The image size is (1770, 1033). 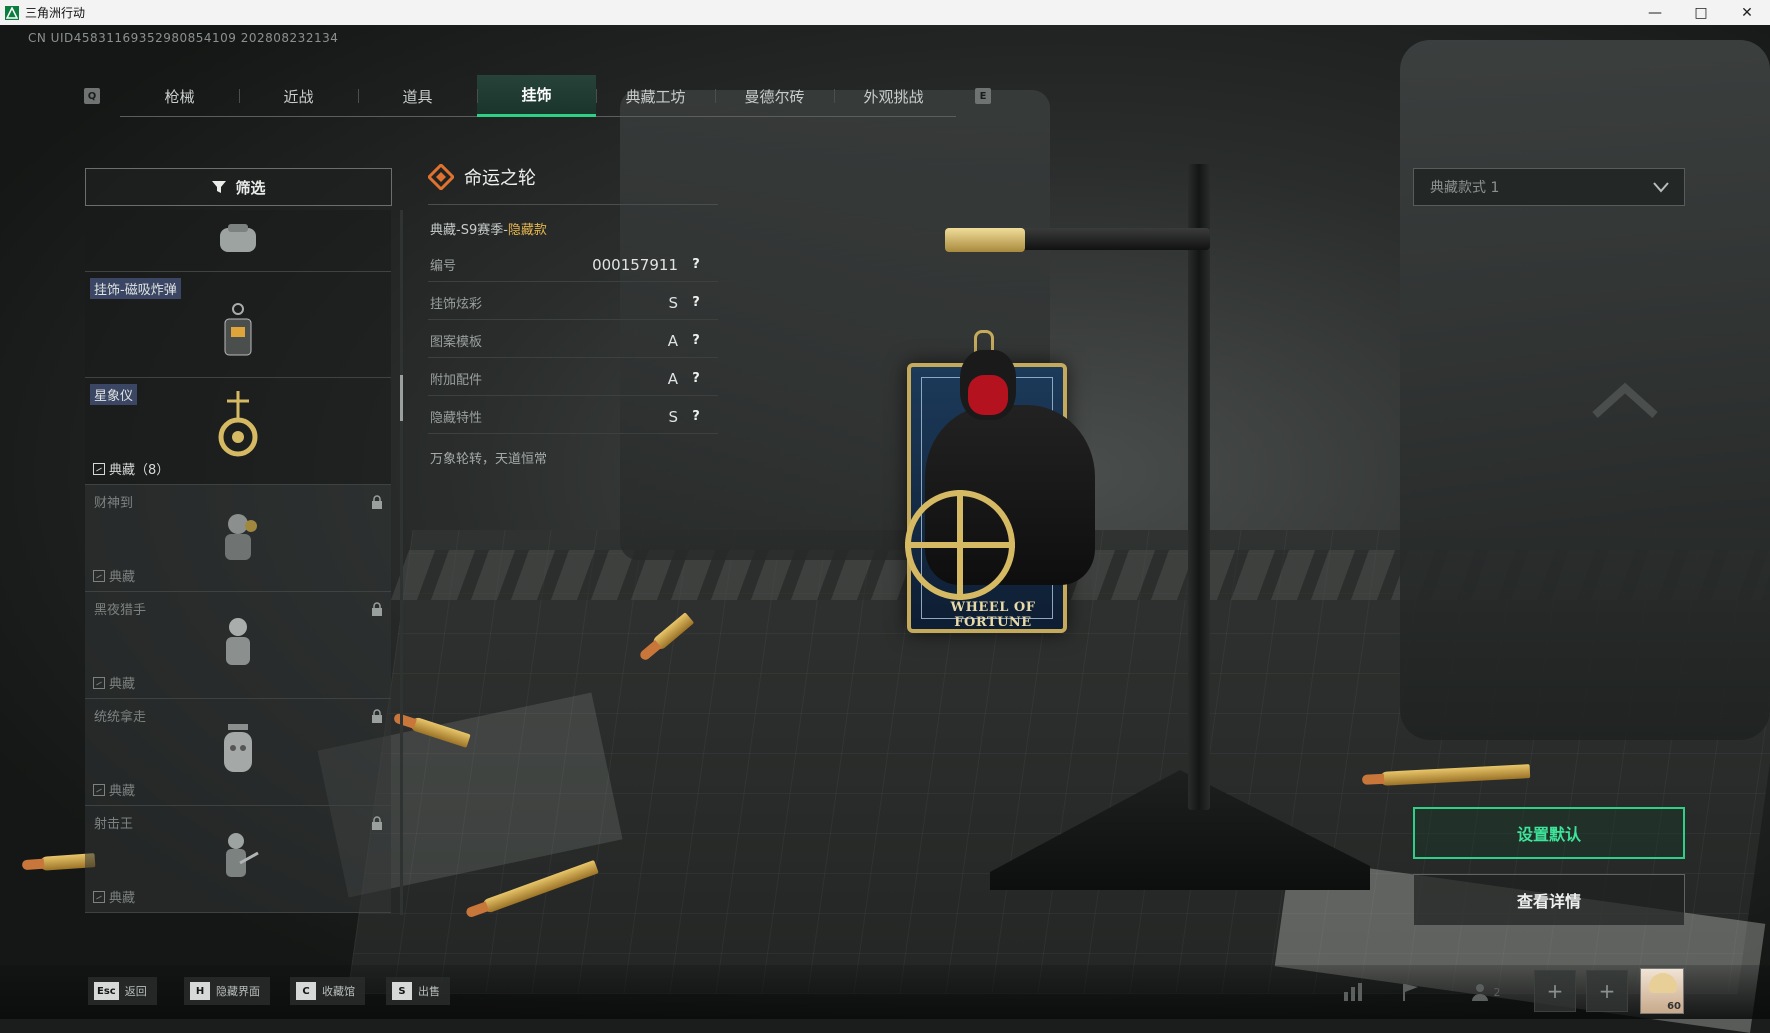 What do you see at coordinates (456, 342) in the screenshot?
I see `detail-row-label: 图案模板` at bounding box center [456, 342].